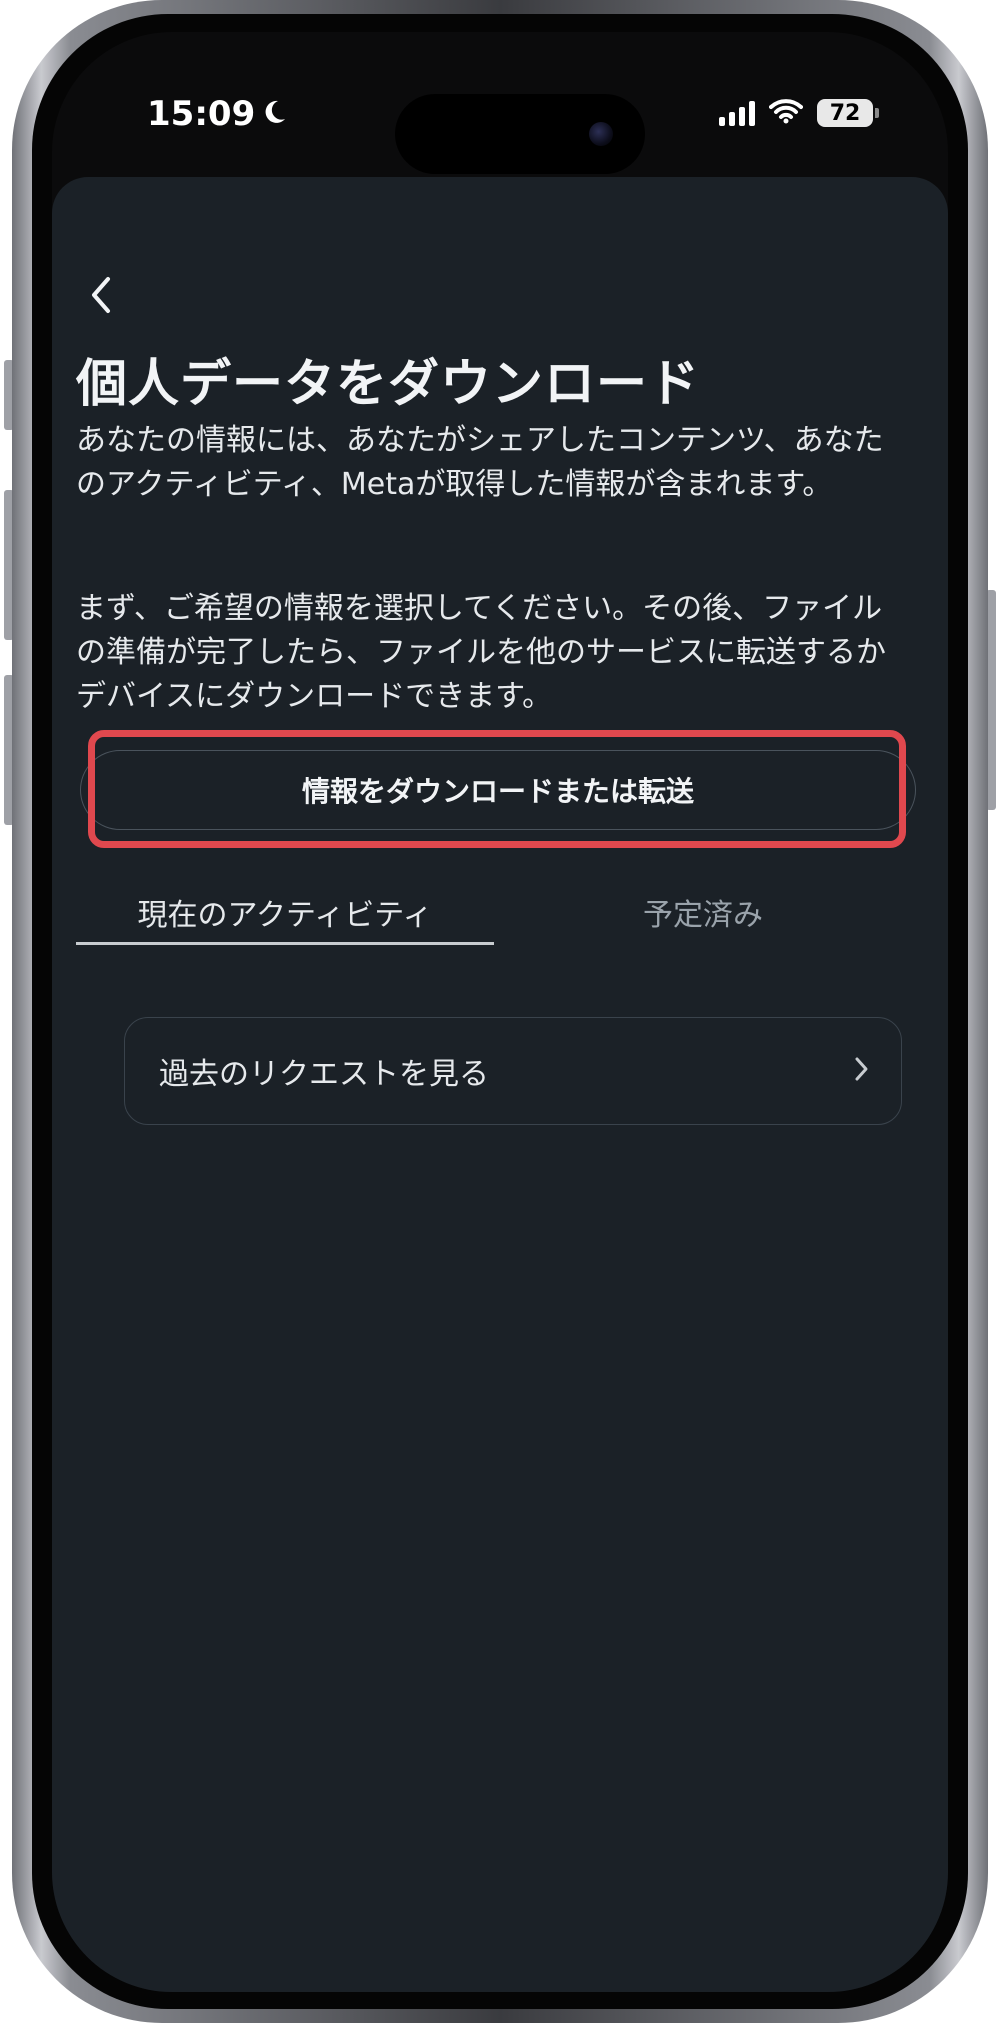  Describe the element at coordinates (601, 134) in the screenshot. I see `front-camera` at that location.